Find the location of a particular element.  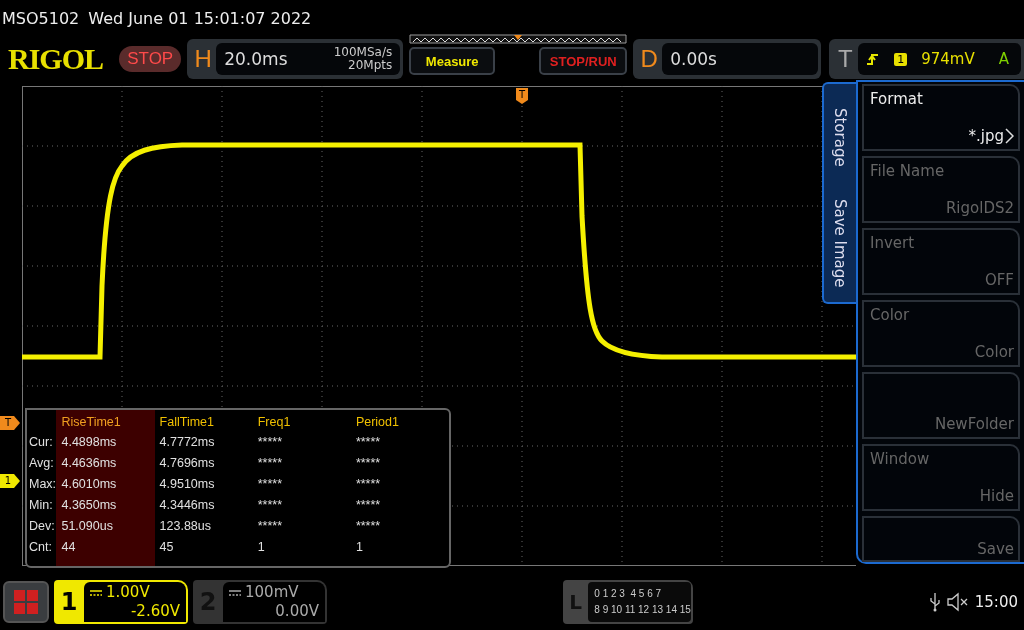

table-cell-text: 51.090us is located at coordinates (87, 526).